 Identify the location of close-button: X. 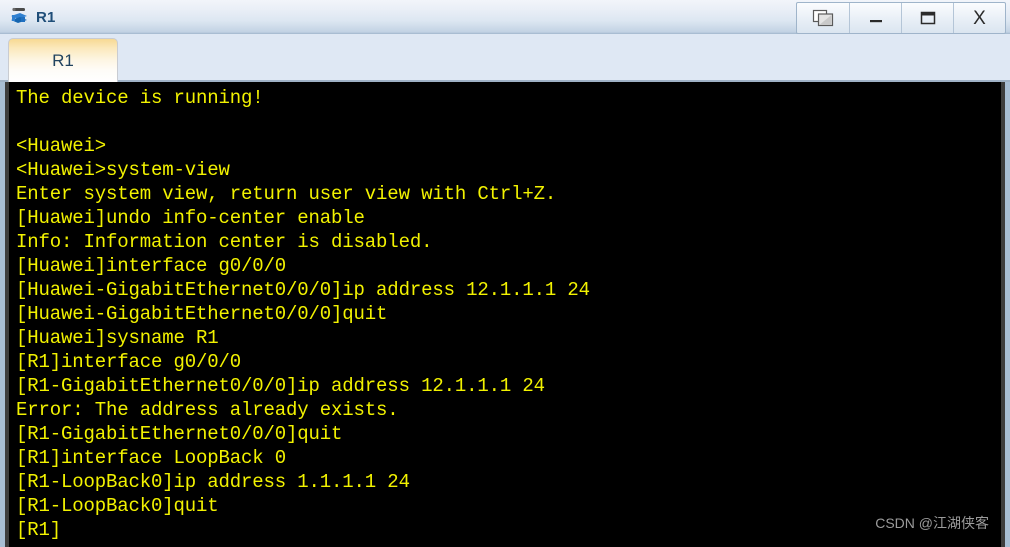
(979, 18).